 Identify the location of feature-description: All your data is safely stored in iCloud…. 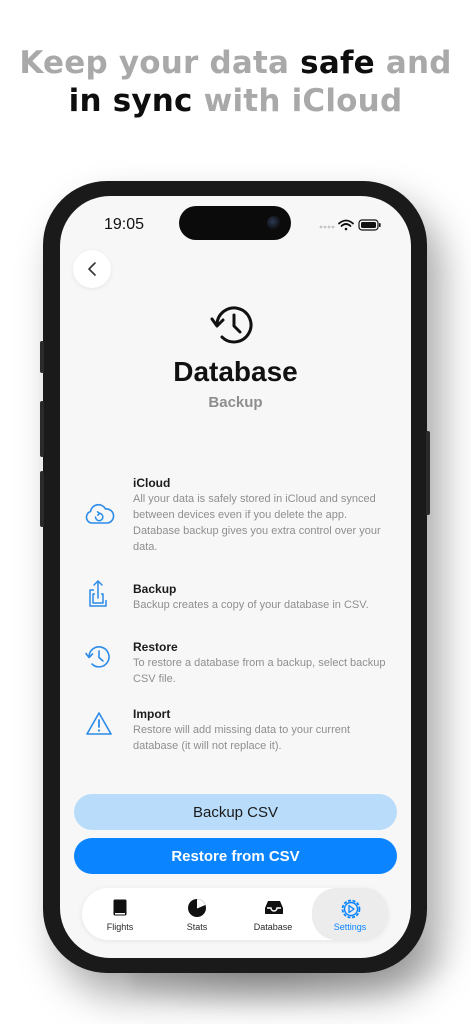
(257, 523).